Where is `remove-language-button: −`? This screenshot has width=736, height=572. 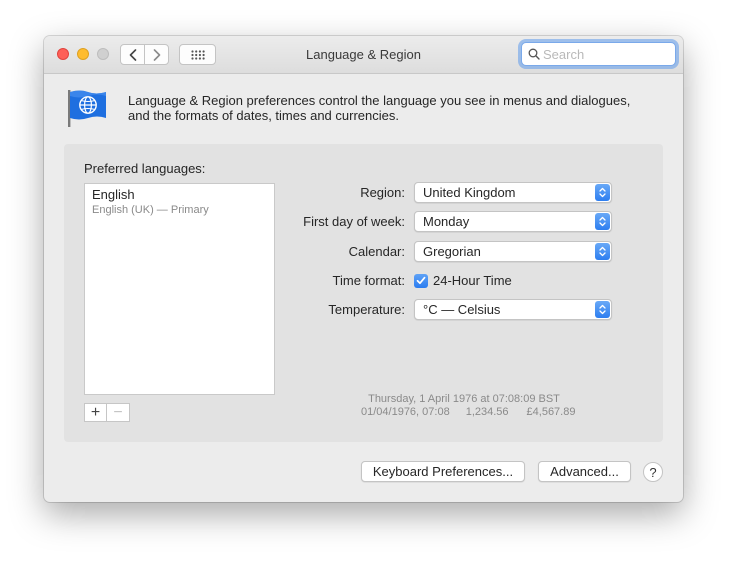 remove-language-button: − is located at coordinates (118, 412).